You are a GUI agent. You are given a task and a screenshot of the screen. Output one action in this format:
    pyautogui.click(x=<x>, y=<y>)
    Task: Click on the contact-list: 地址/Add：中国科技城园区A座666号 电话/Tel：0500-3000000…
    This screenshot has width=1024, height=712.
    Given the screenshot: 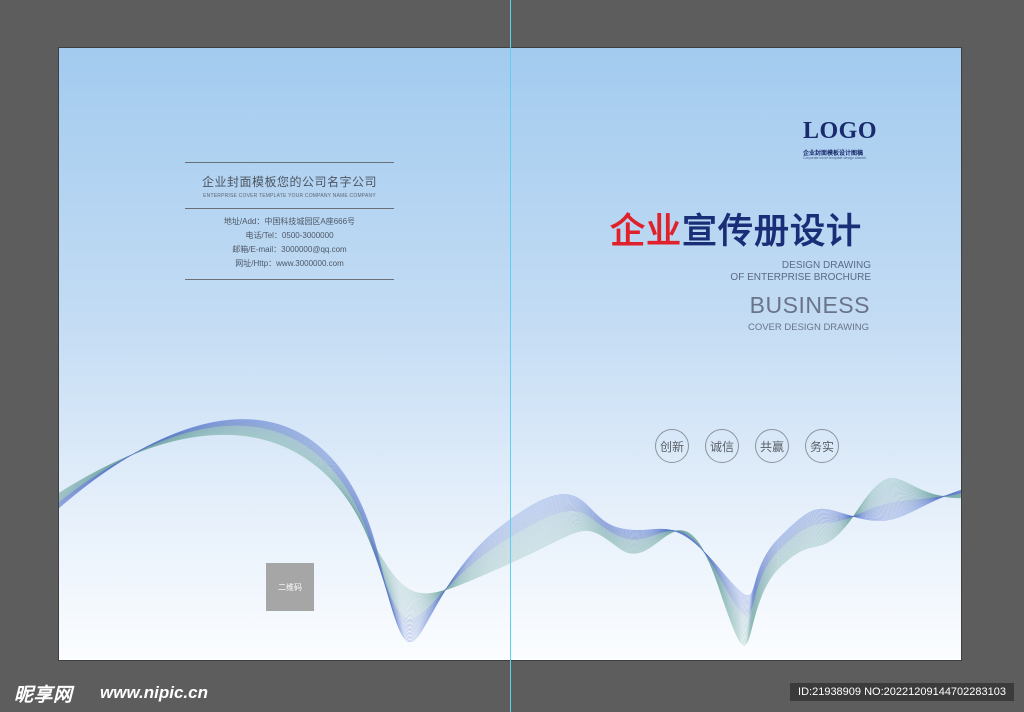 What is the action you would take?
    pyautogui.click(x=289, y=243)
    